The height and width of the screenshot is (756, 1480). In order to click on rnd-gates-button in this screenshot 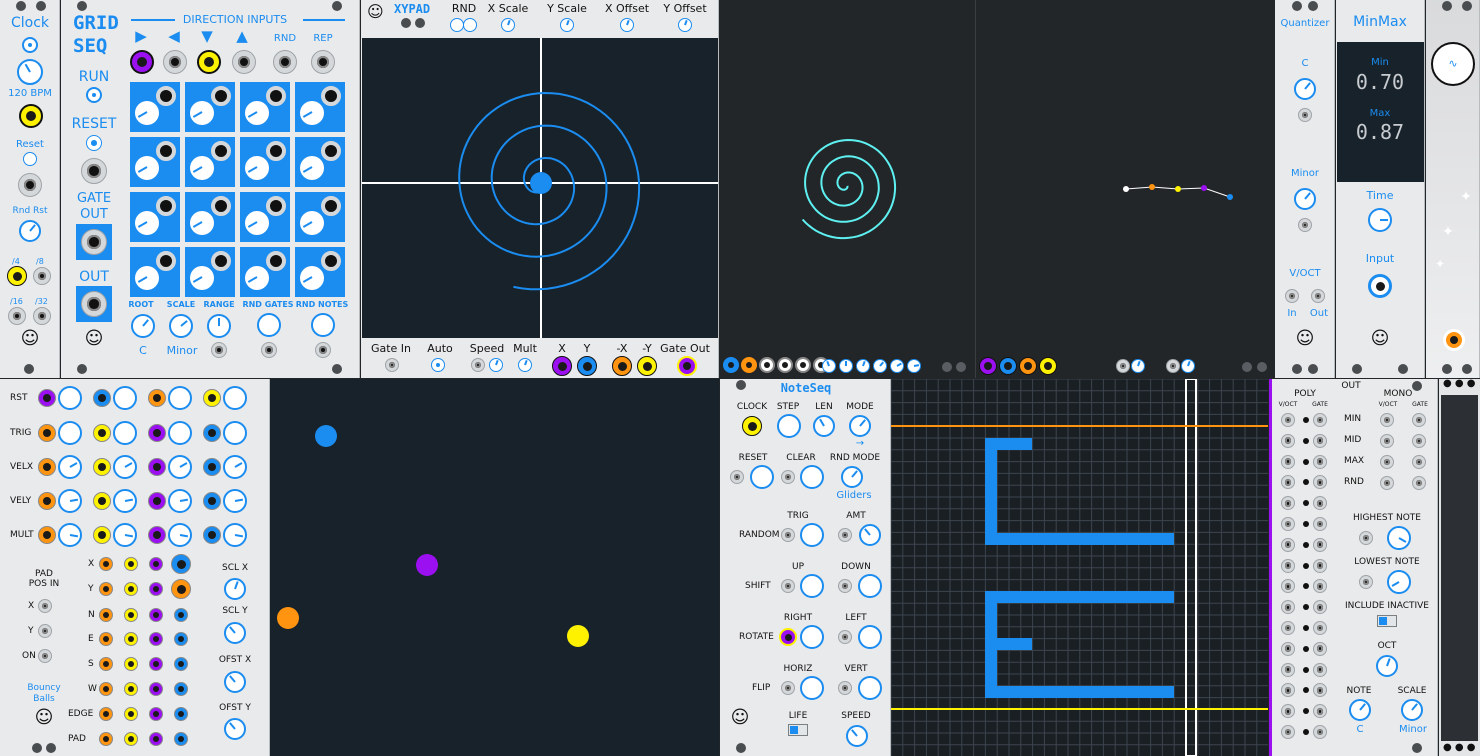, I will do `click(269, 325)`.